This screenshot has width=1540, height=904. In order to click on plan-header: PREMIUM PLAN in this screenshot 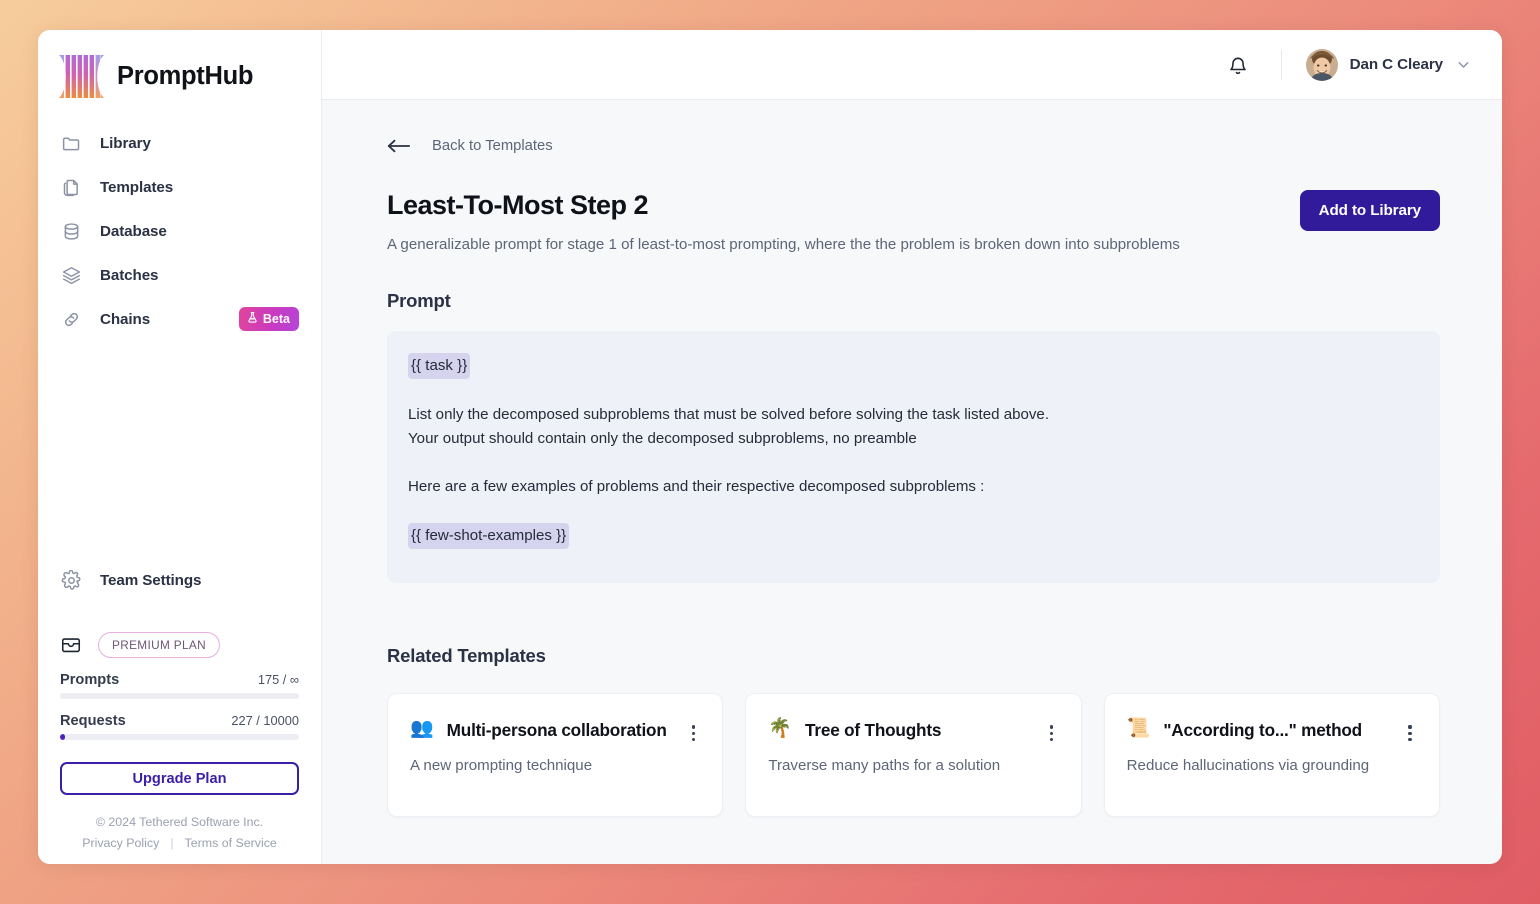, I will do `click(179, 645)`.